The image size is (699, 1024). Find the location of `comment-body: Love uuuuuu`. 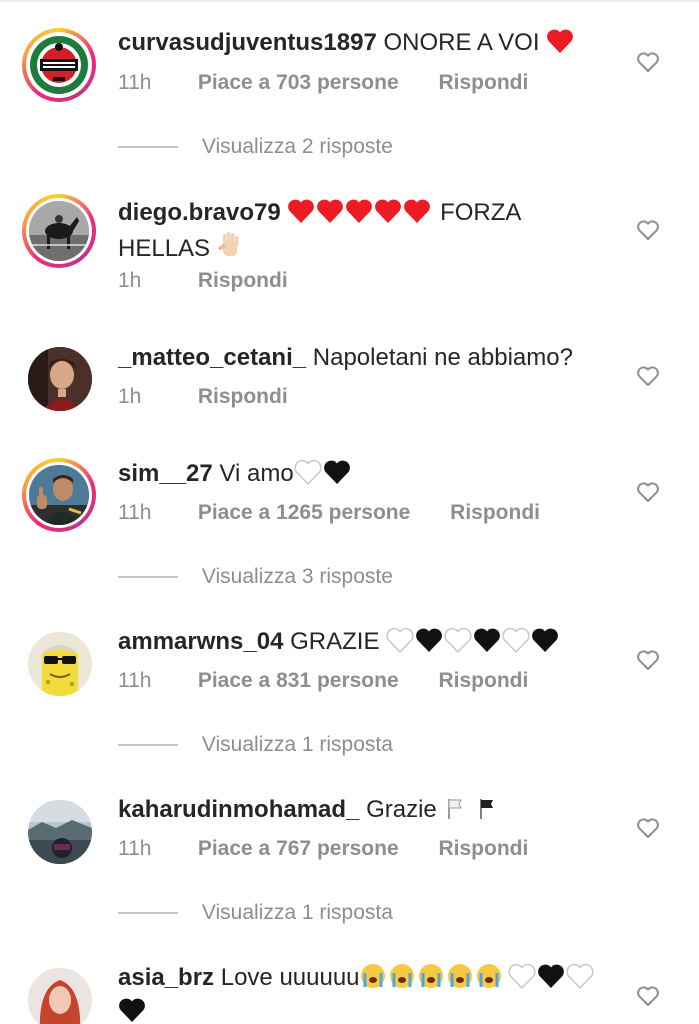

comment-body: Love uuuuuu is located at coordinates (290, 977).